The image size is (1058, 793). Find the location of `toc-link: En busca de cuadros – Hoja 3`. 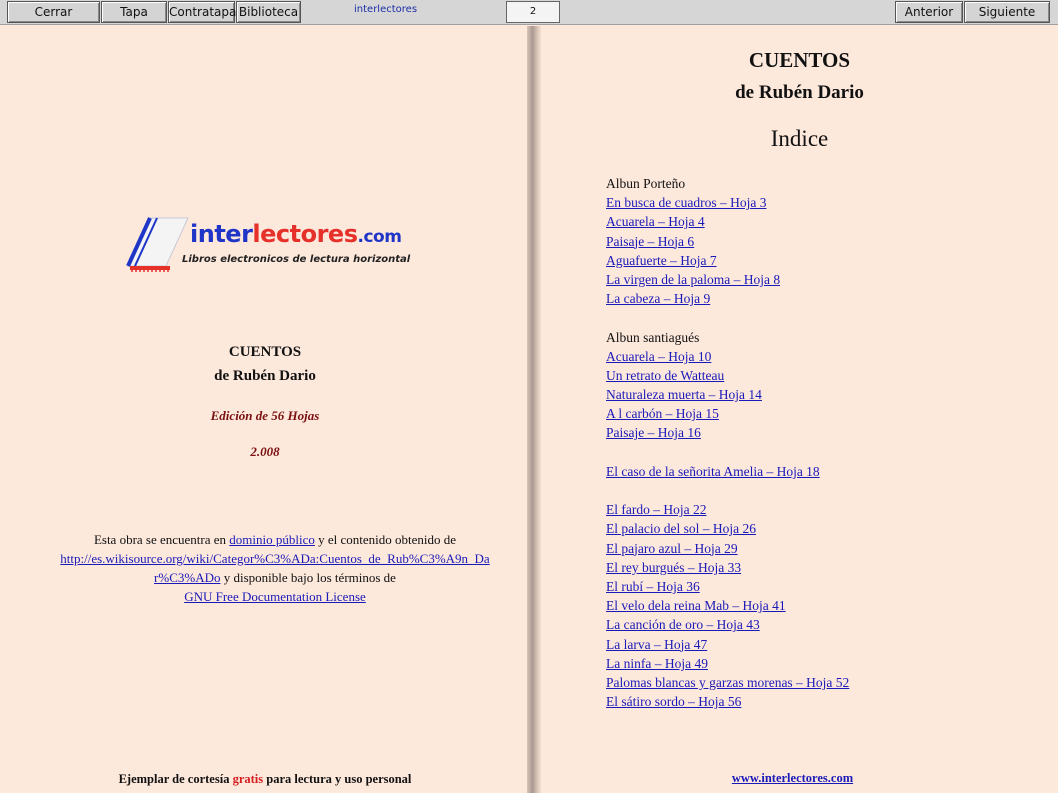

toc-link: En busca de cuadros – Hoja 3 is located at coordinates (686, 202).